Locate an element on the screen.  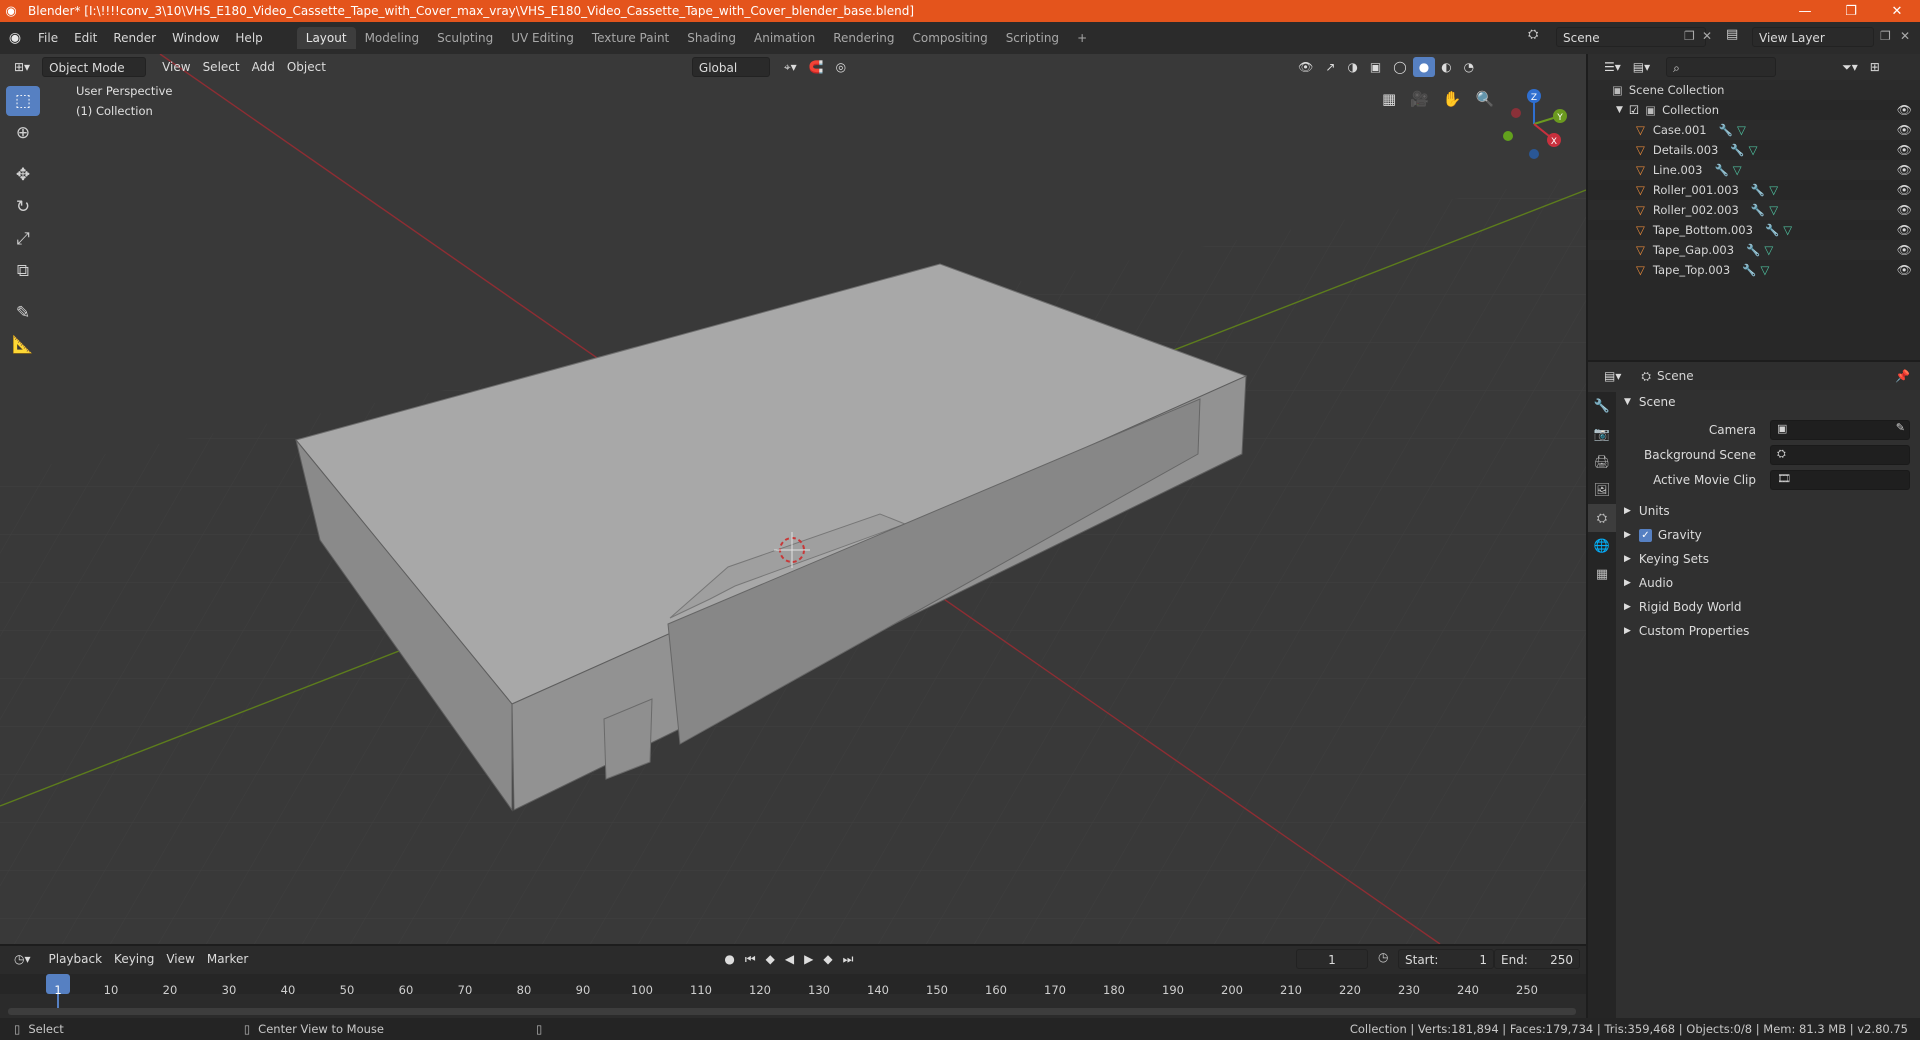
tab-layout: Layout is located at coordinates (326, 38).